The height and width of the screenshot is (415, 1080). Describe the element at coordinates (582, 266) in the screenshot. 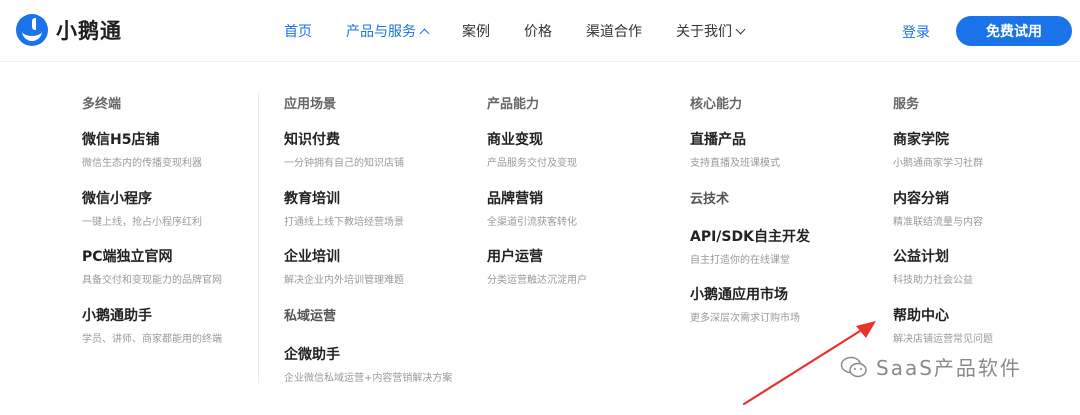

I see `menu-item-user-operations: 用户运营 分类运营触达沉淀用户` at that location.